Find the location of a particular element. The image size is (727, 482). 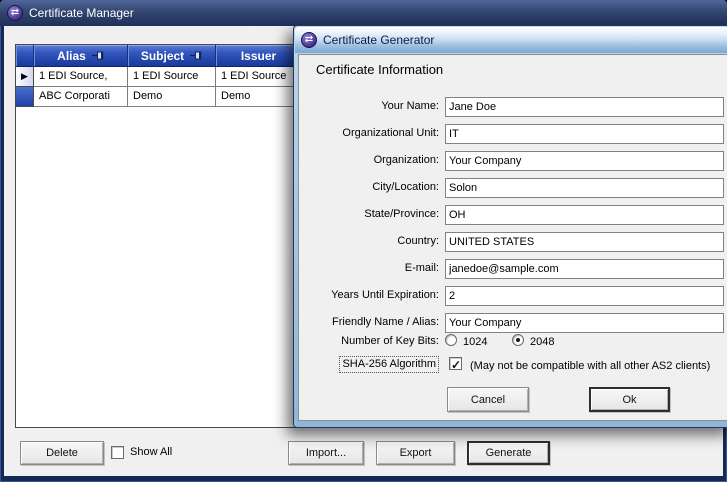

grid-header-selector is located at coordinates (25, 55).